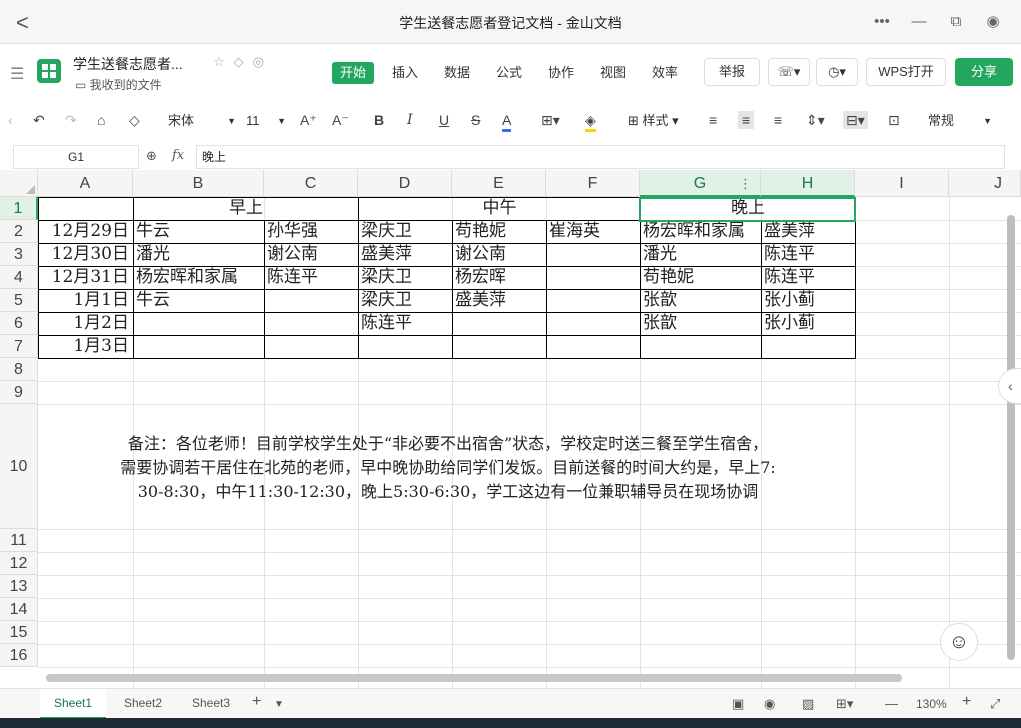  What do you see at coordinates (507, 121) in the screenshot?
I see `font-color-icon: A` at bounding box center [507, 121].